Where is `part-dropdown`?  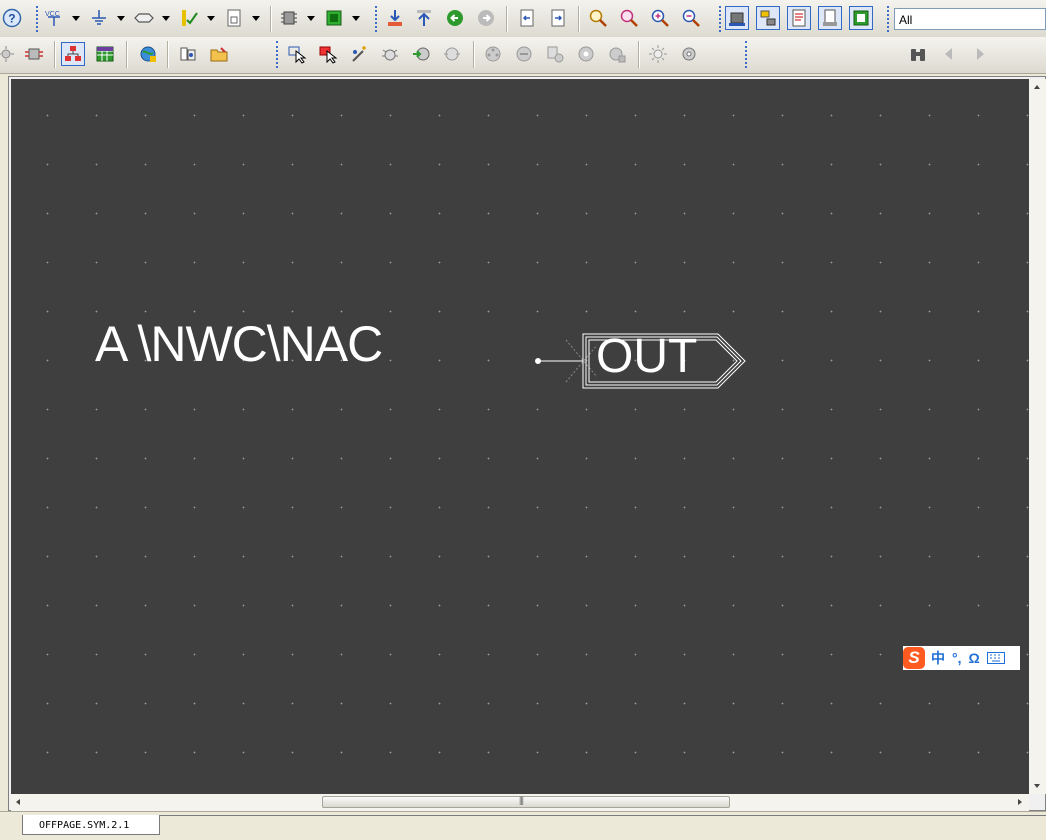
part-dropdown is located at coordinates (311, 18).